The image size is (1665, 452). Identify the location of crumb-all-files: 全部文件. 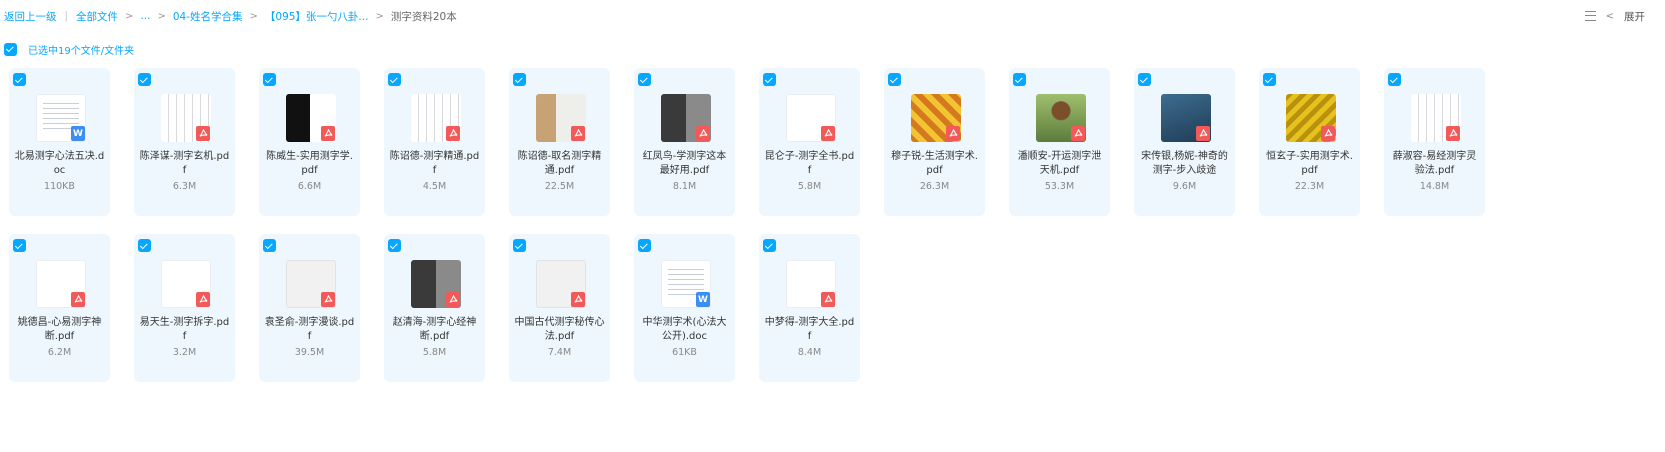
(97, 16).